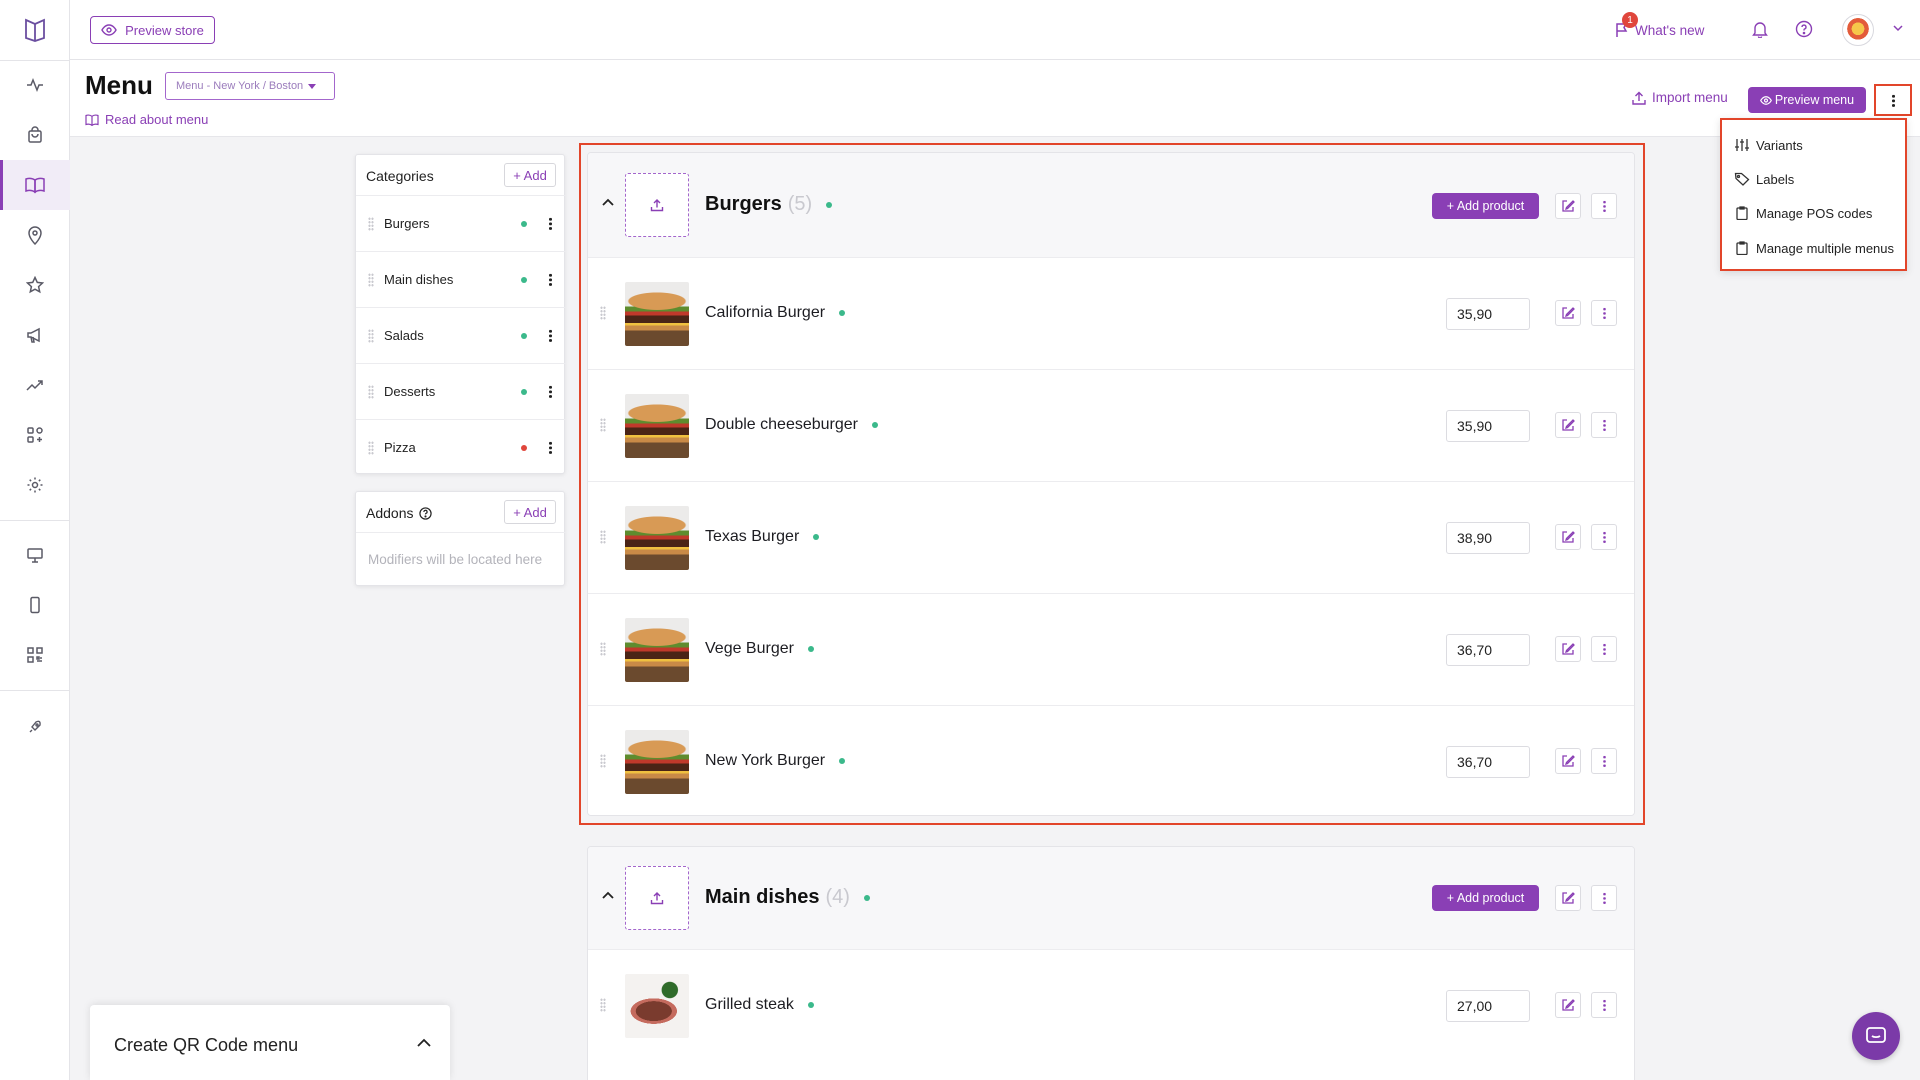 This screenshot has width=1920, height=1080. What do you see at coordinates (1111, 649) in the screenshot?
I see `product-row: Vege Burger 36,70` at bounding box center [1111, 649].